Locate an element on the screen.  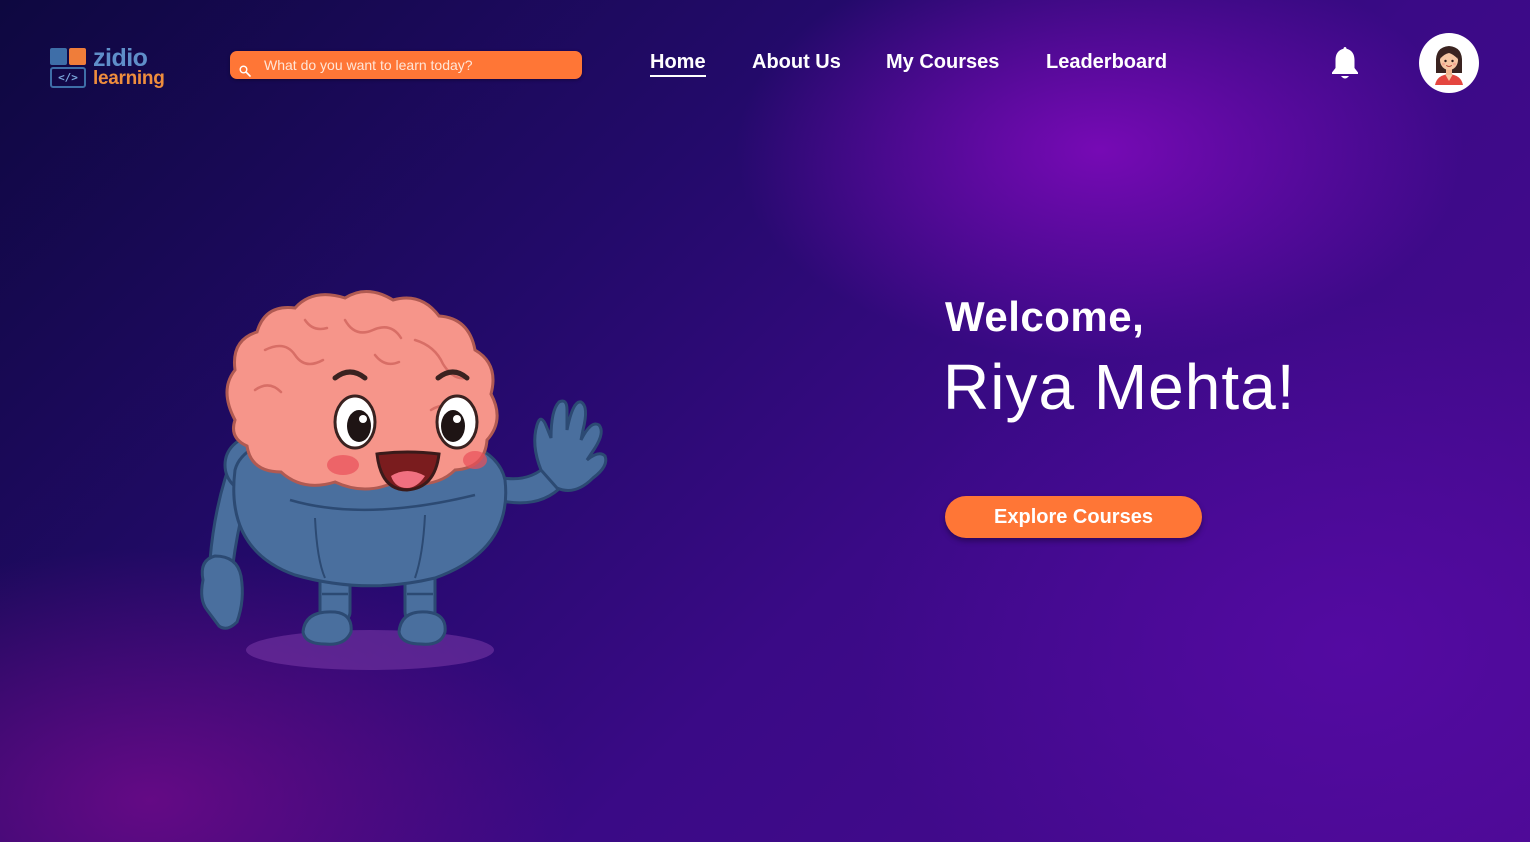
nav-home: Home is located at coordinates (678, 64).